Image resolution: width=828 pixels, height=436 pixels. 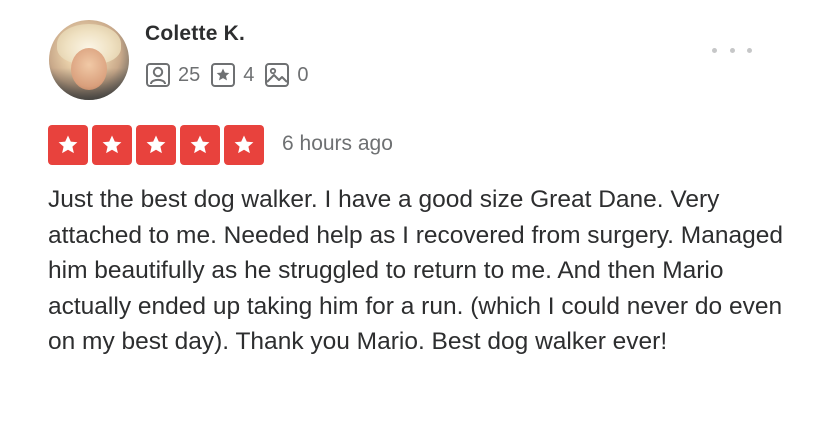 What do you see at coordinates (303, 74) in the screenshot?
I see `photos-count: 0` at bounding box center [303, 74].